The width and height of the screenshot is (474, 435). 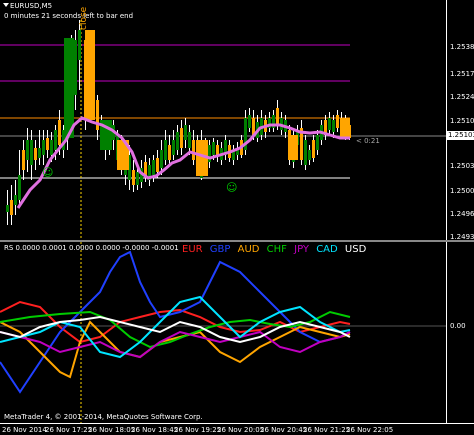 I want to click on time-tick: 26 Nov 2014, so click(x=24, y=430).